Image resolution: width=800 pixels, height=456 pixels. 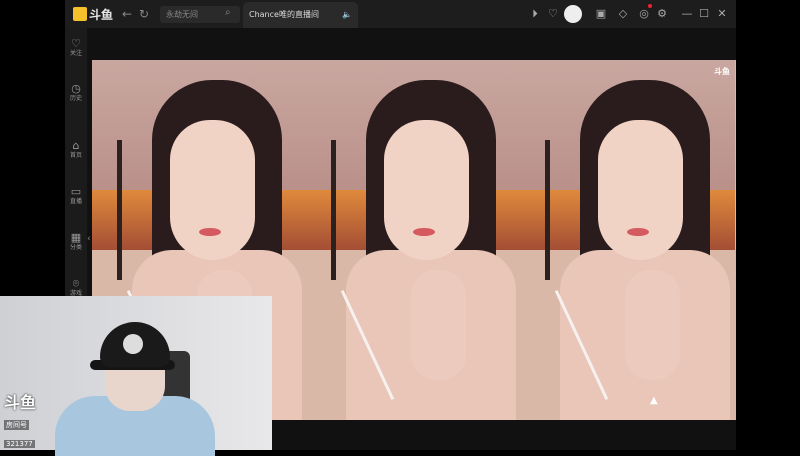 What do you see at coordinates (75, 247) in the screenshot?
I see `sidebar-label: 分类` at bounding box center [75, 247].